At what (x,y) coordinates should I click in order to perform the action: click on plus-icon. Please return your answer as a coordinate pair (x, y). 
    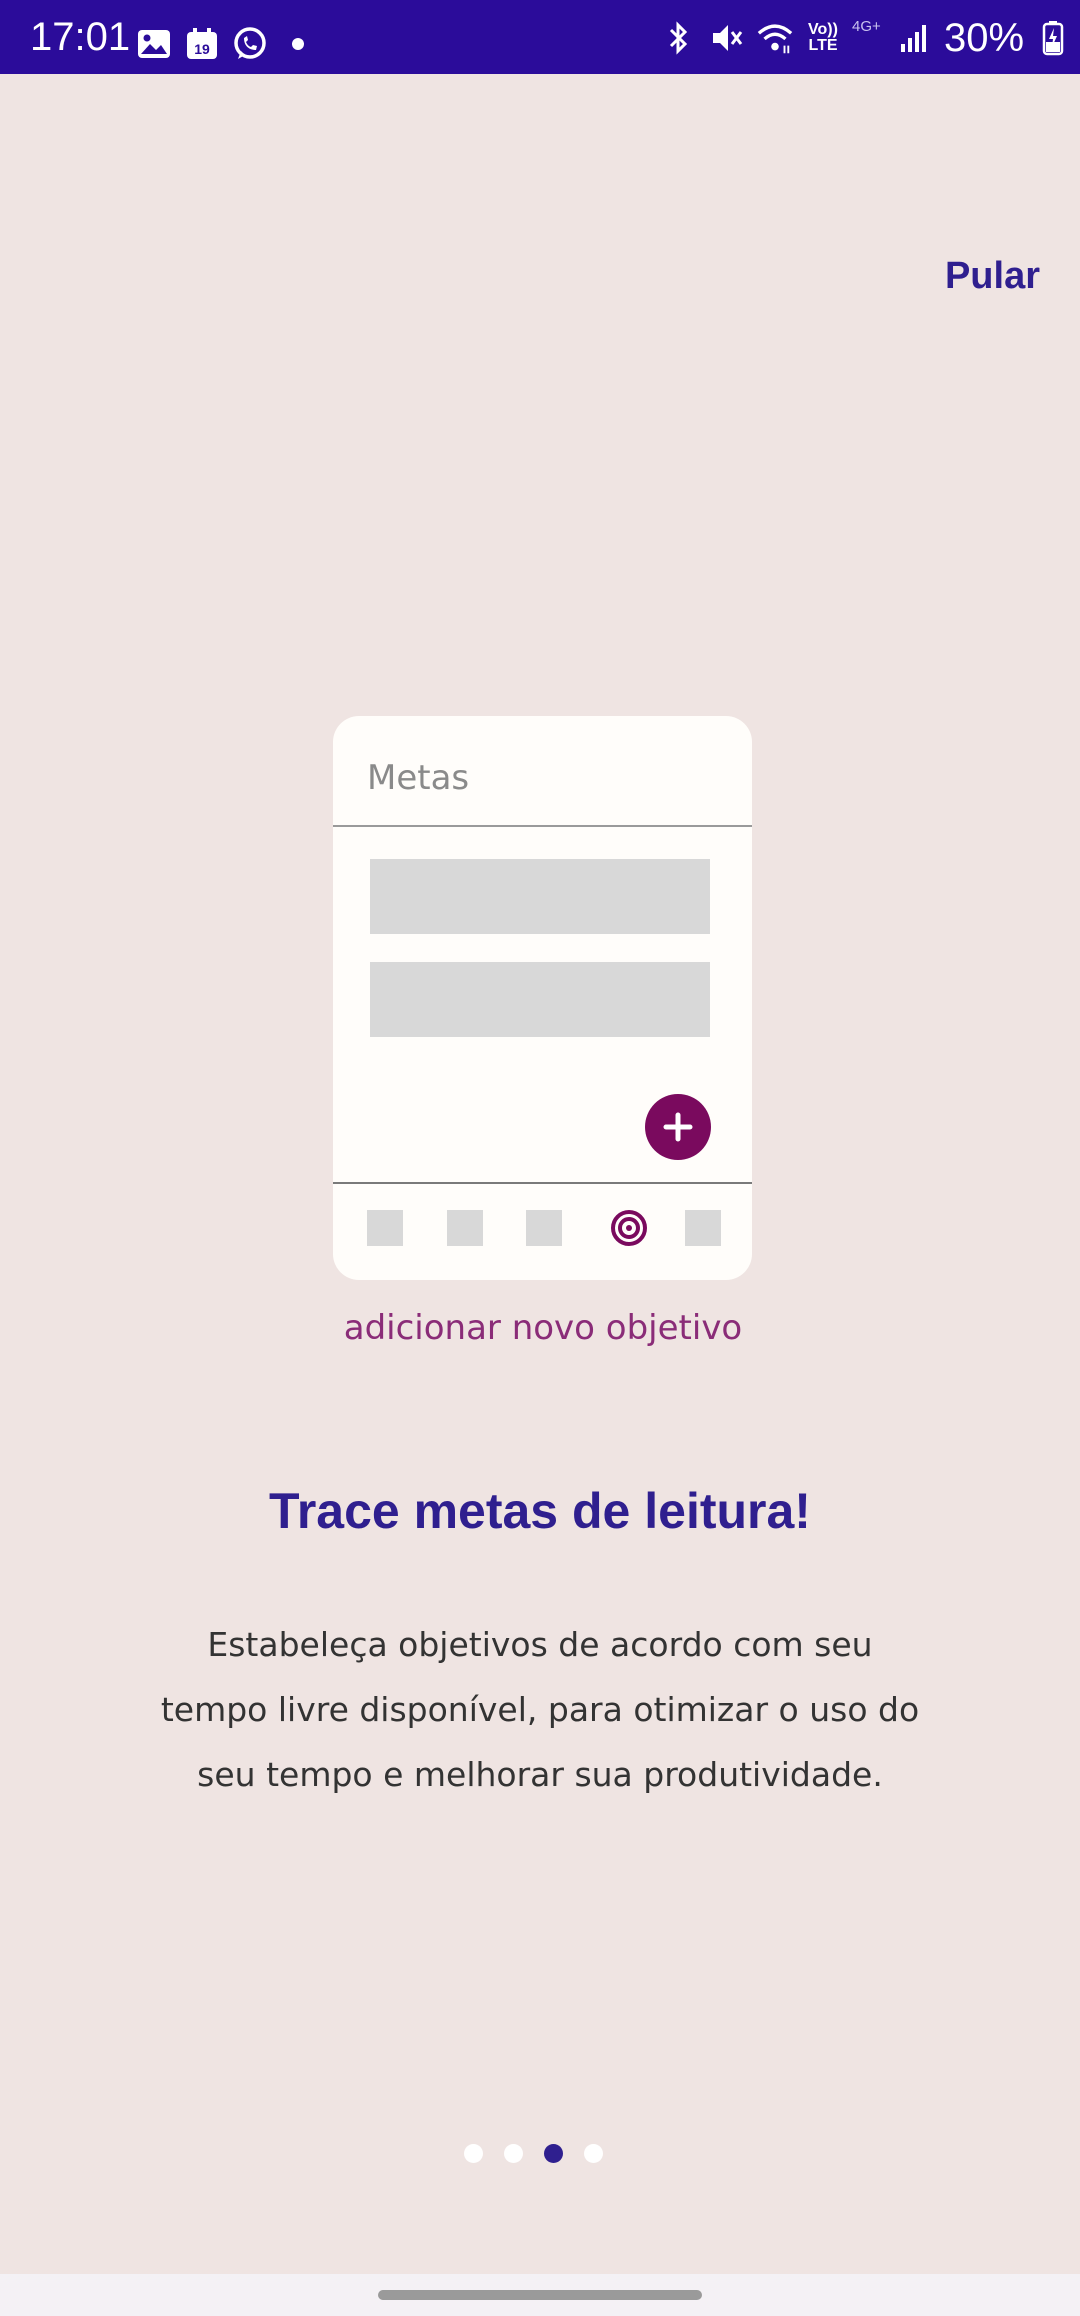
    Looking at the image, I should click on (678, 1127).